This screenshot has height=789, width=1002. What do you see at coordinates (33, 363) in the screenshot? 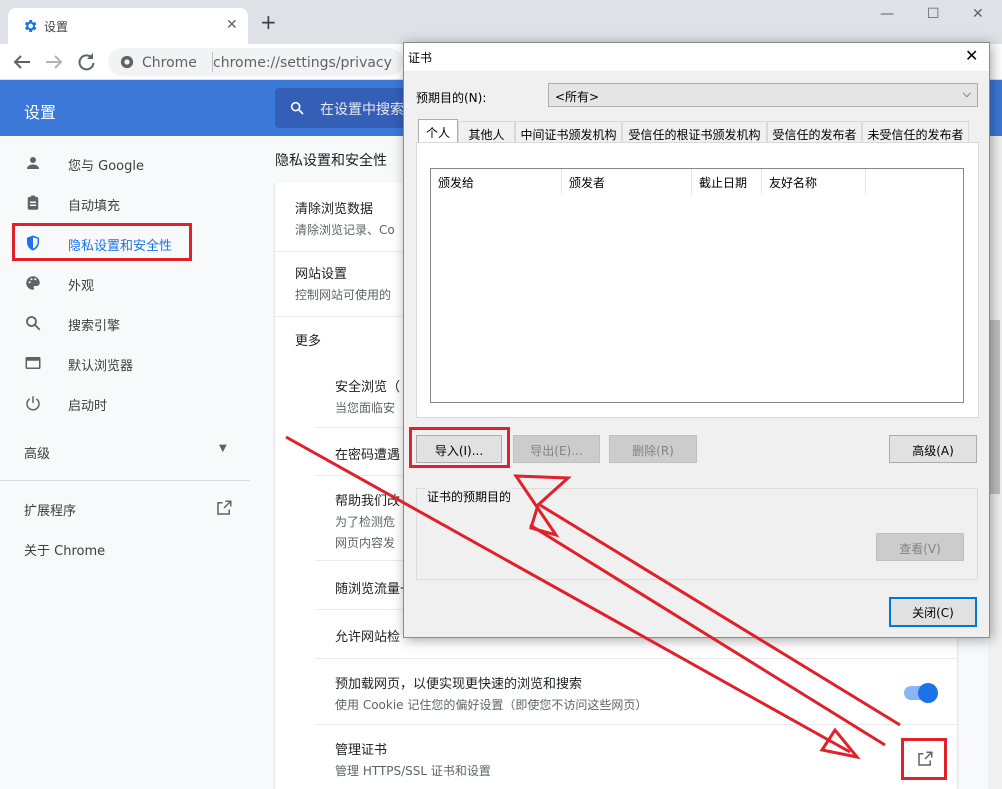
I see `browser-icon` at bounding box center [33, 363].